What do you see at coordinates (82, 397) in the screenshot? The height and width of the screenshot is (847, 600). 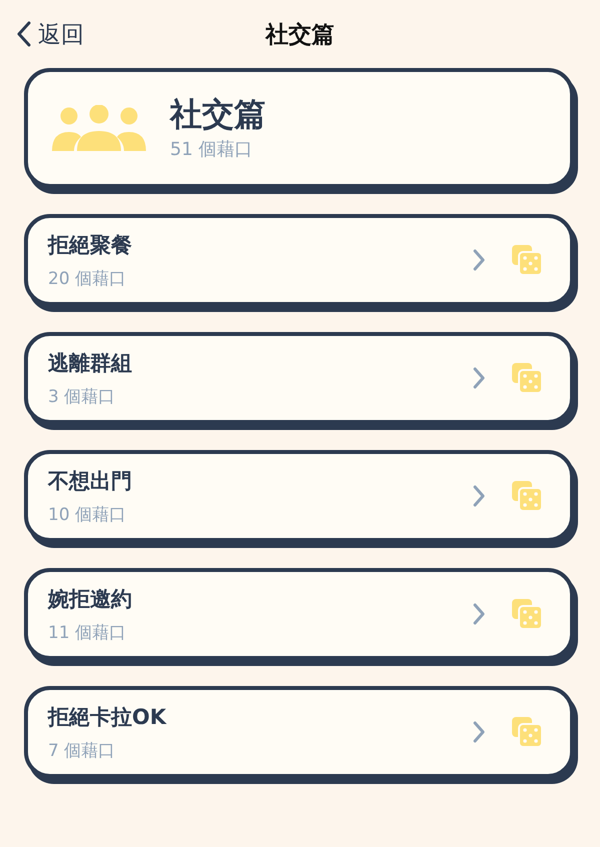 I see `excuse-count: 3 個藉口` at bounding box center [82, 397].